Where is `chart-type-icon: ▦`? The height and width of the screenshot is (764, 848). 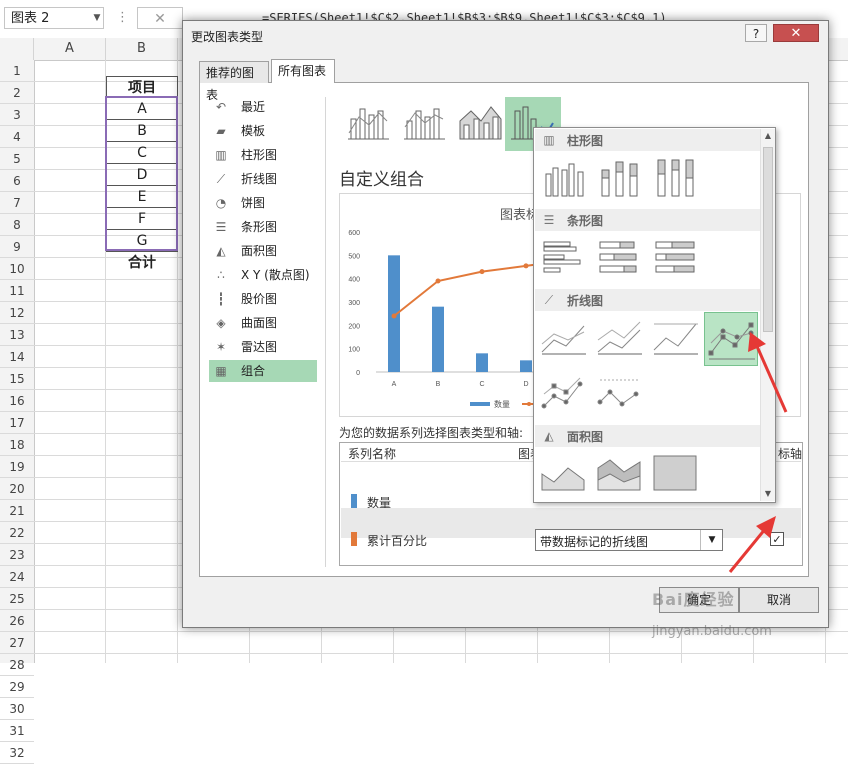 chart-type-icon: ▦ is located at coordinates (221, 371).